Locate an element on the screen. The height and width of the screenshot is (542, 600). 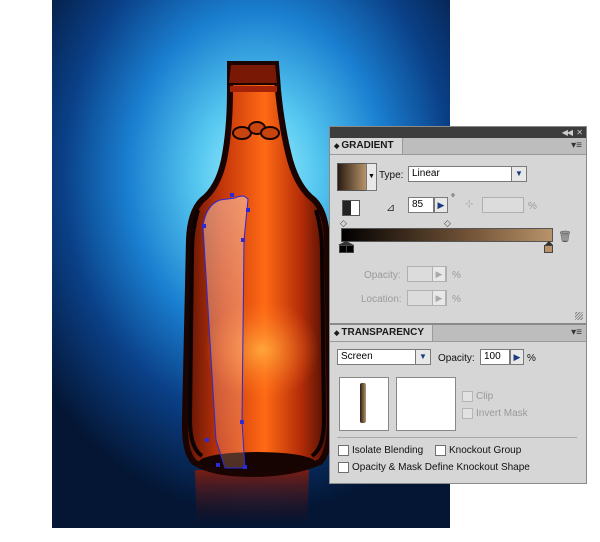
transparency-opacity-input: 100 is located at coordinates (495, 357).